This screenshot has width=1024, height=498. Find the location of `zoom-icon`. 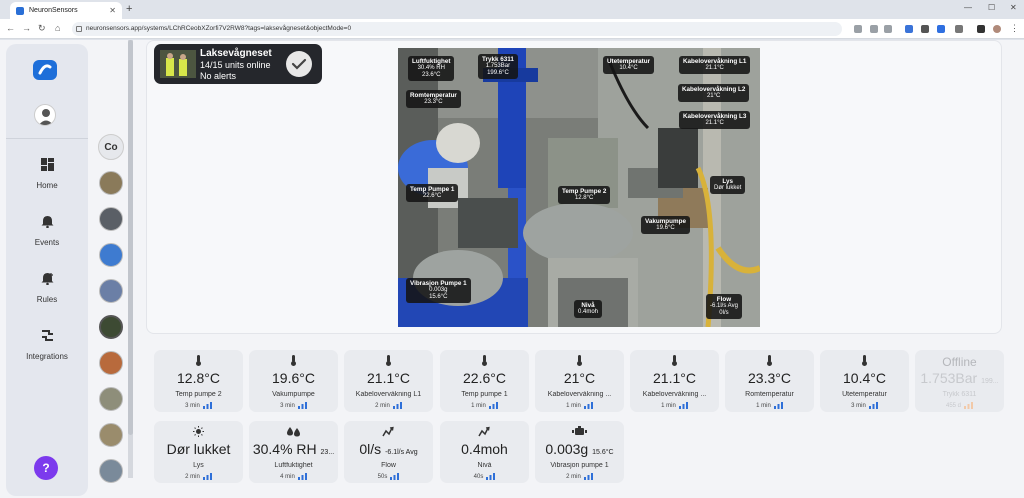

zoom-icon is located at coordinates (874, 29).